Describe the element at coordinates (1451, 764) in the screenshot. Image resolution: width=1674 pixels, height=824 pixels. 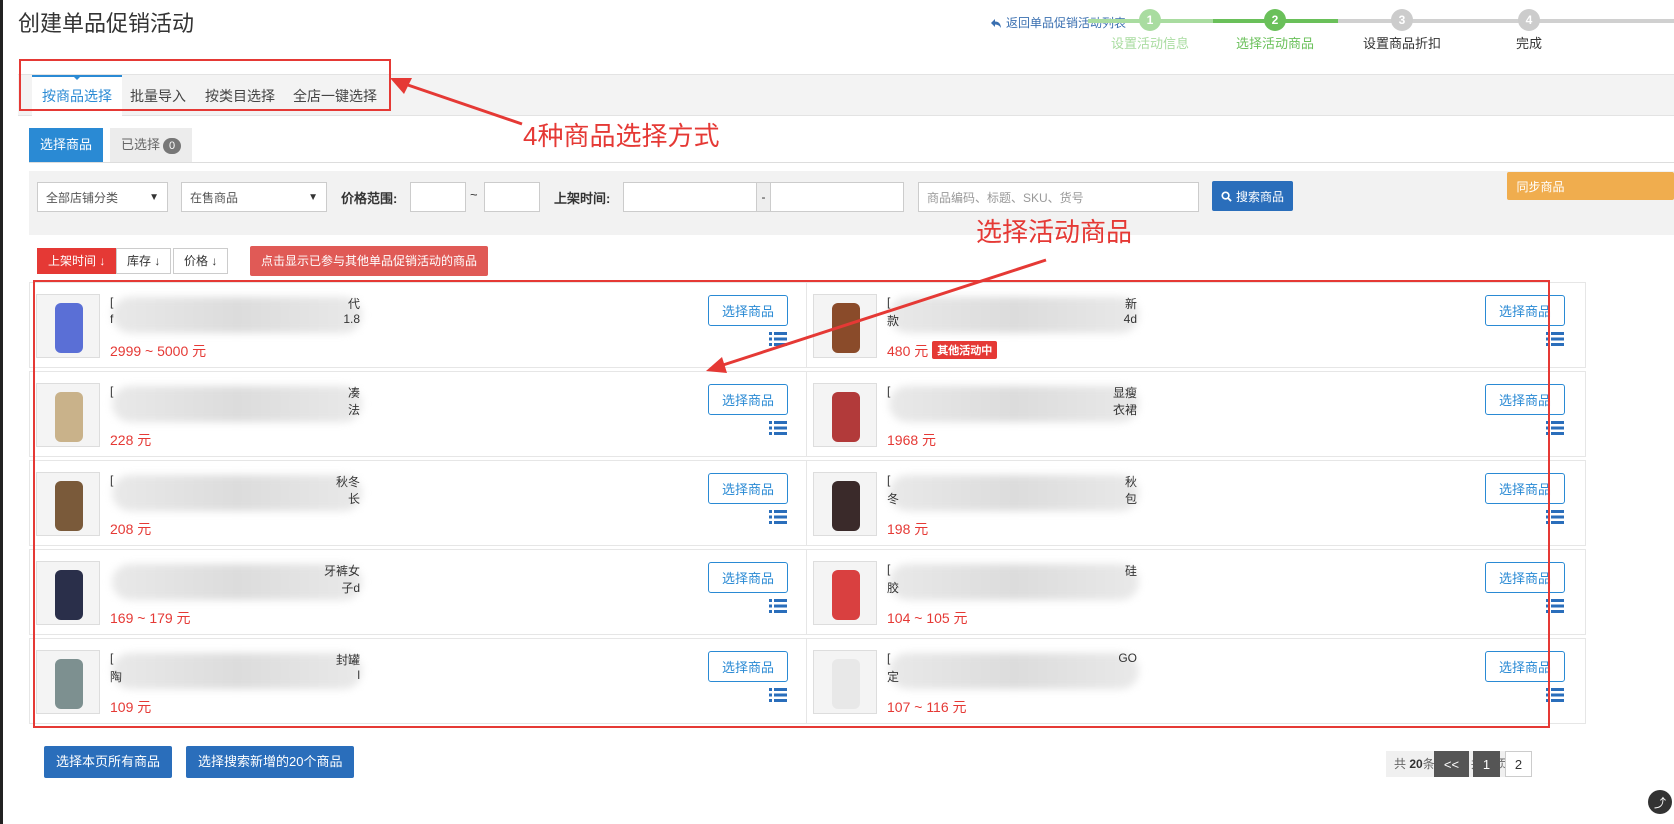
I see `prev-page-button: <<` at that location.